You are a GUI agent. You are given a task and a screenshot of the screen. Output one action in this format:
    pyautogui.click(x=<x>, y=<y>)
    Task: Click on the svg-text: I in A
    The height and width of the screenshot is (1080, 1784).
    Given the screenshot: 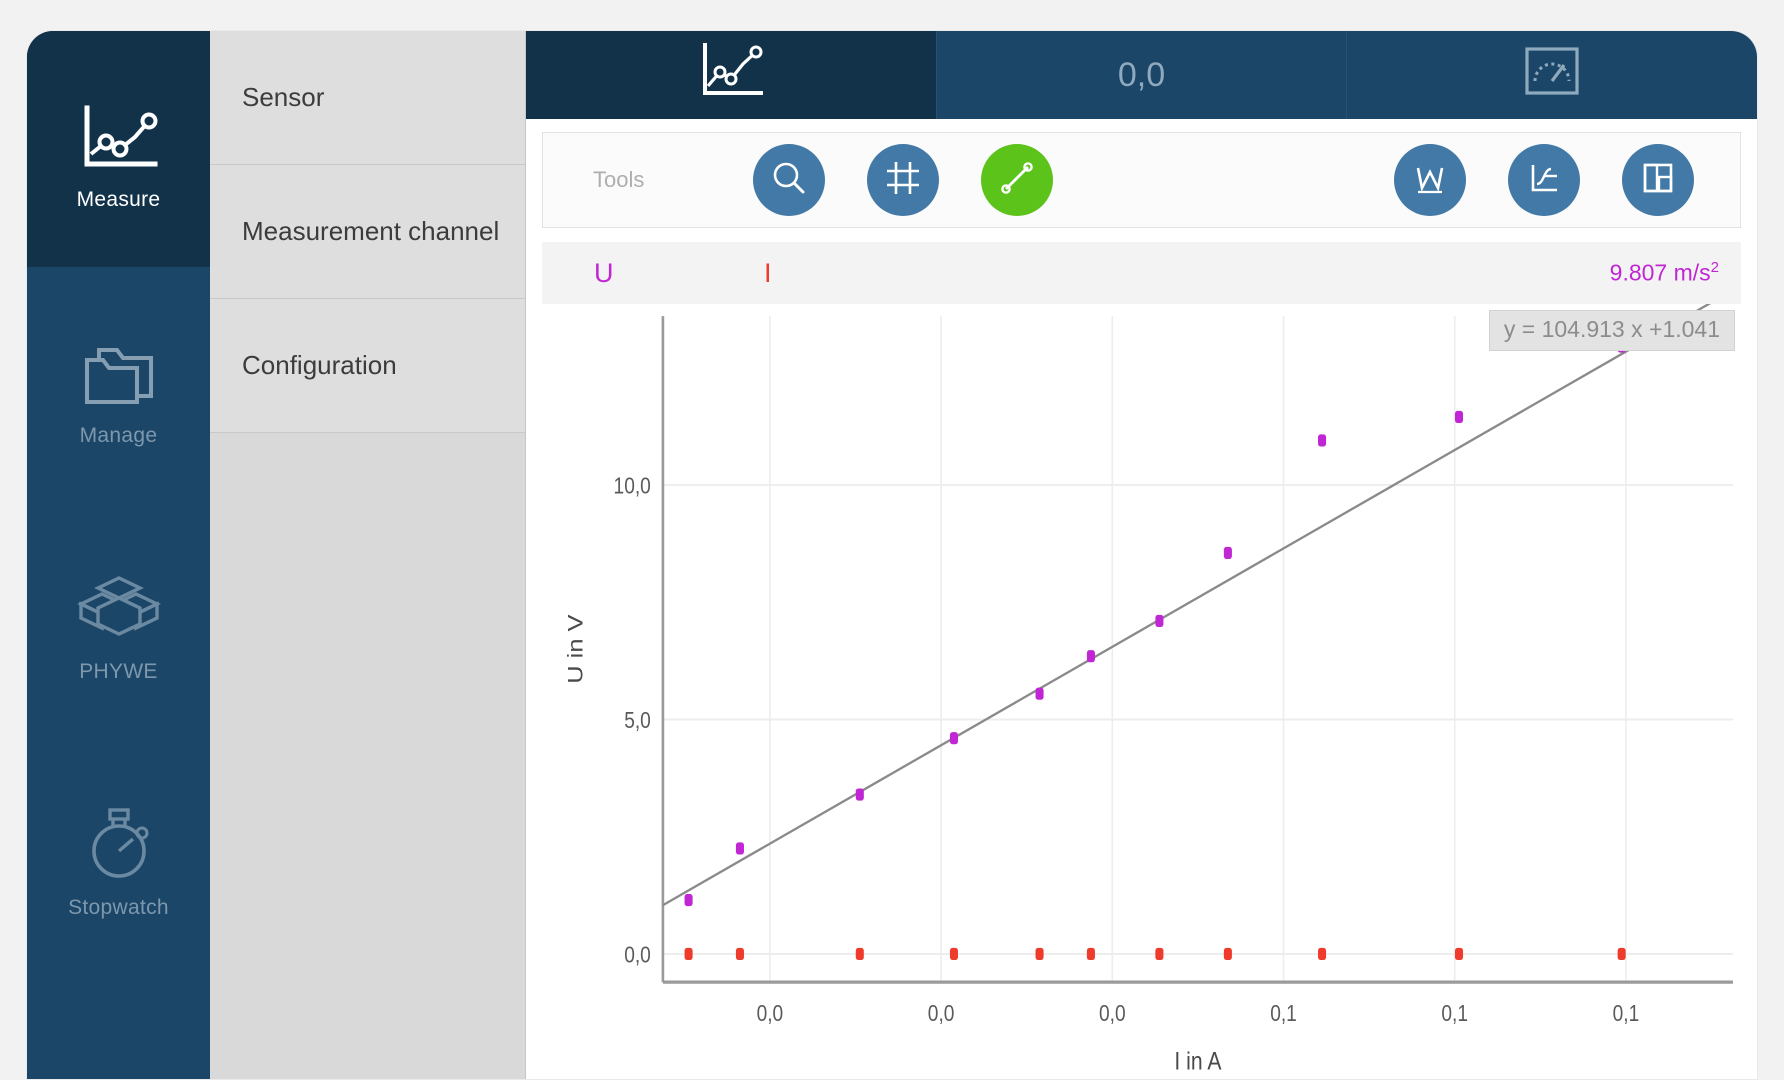 What is the action you would take?
    pyautogui.click(x=1197, y=1060)
    